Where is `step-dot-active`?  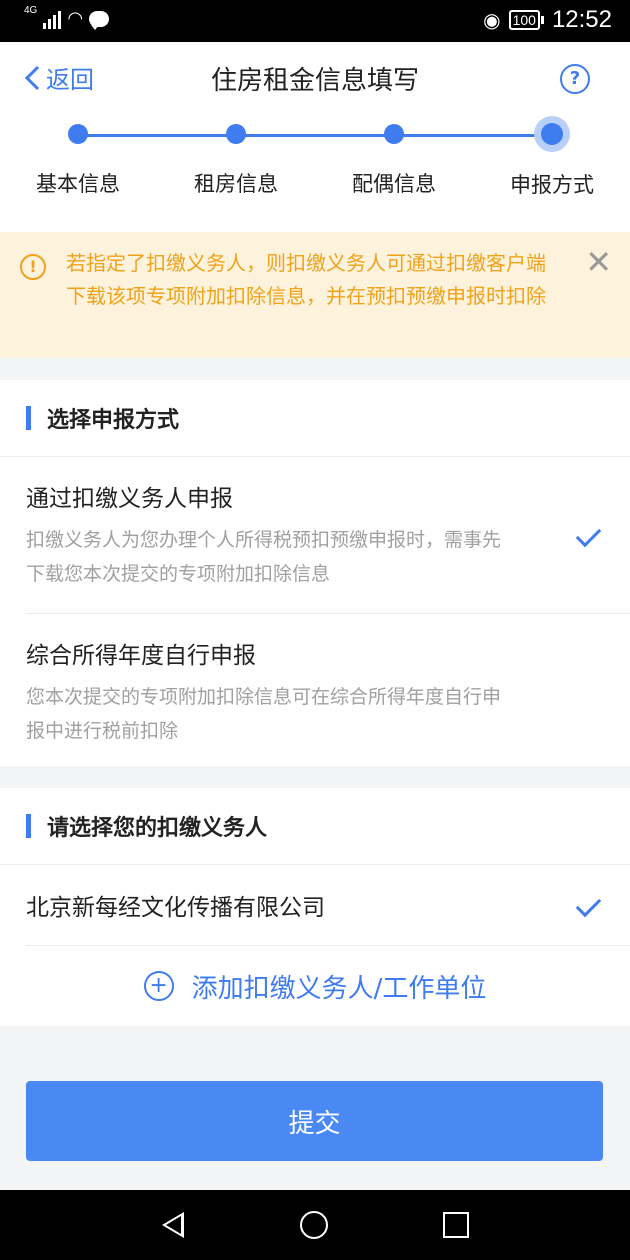 step-dot-active is located at coordinates (552, 134).